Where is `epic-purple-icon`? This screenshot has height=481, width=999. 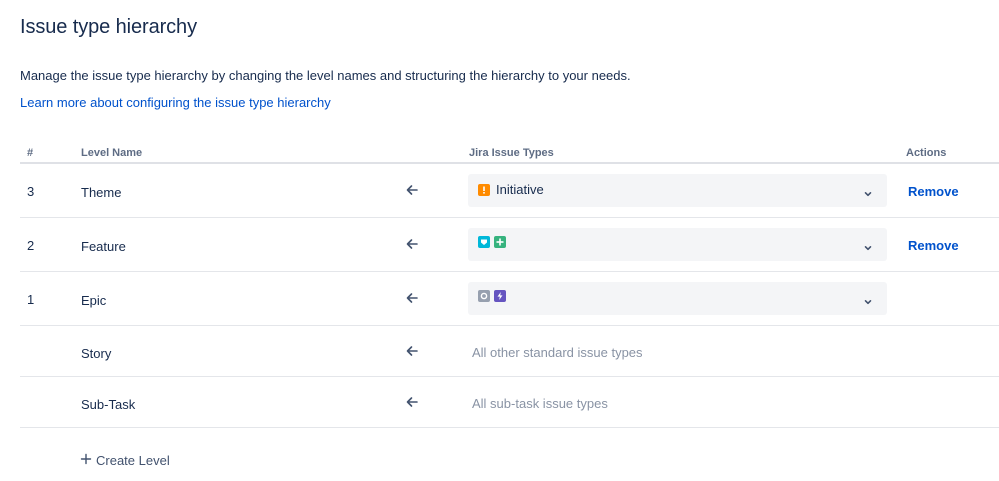
epic-purple-icon is located at coordinates (500, 296).